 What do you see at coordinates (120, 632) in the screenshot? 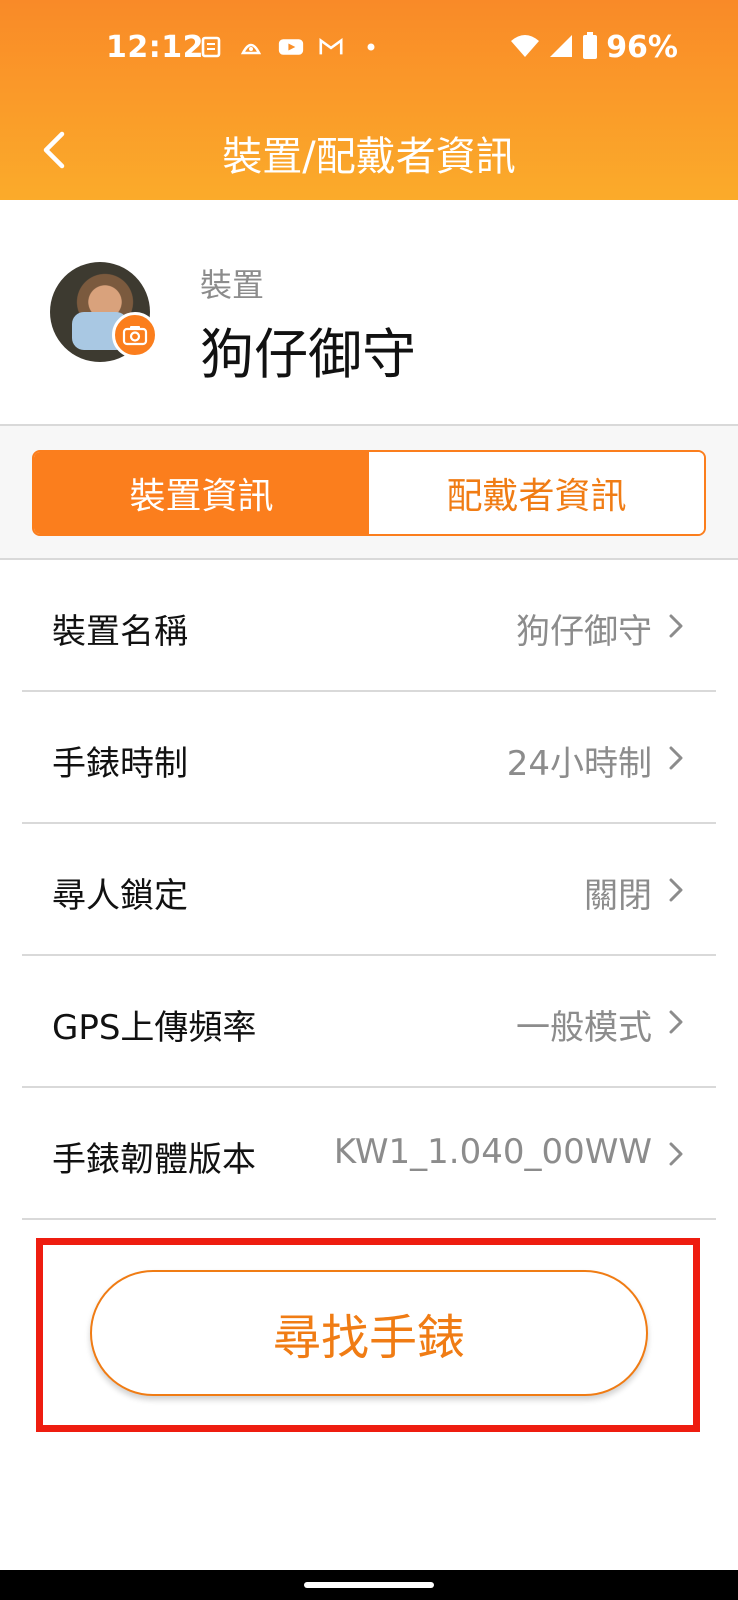
I see `row-label: 裝置名稱` at bounding box center [120, 632].